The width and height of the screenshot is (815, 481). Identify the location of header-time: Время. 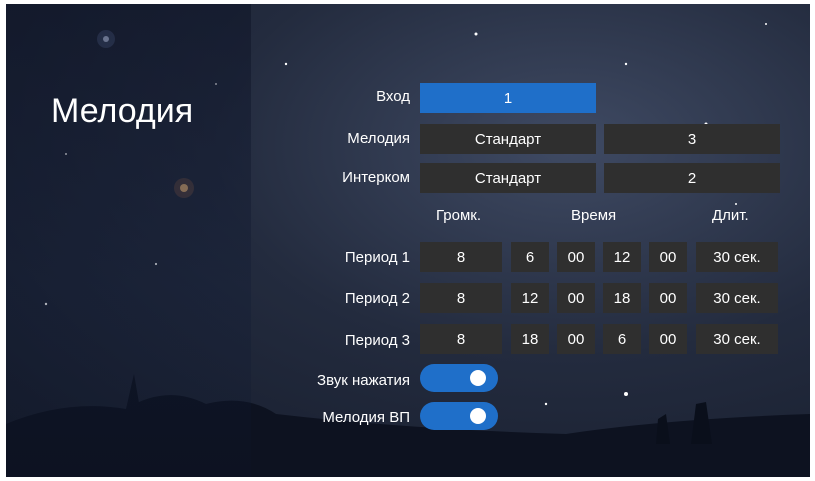
(594, 215).